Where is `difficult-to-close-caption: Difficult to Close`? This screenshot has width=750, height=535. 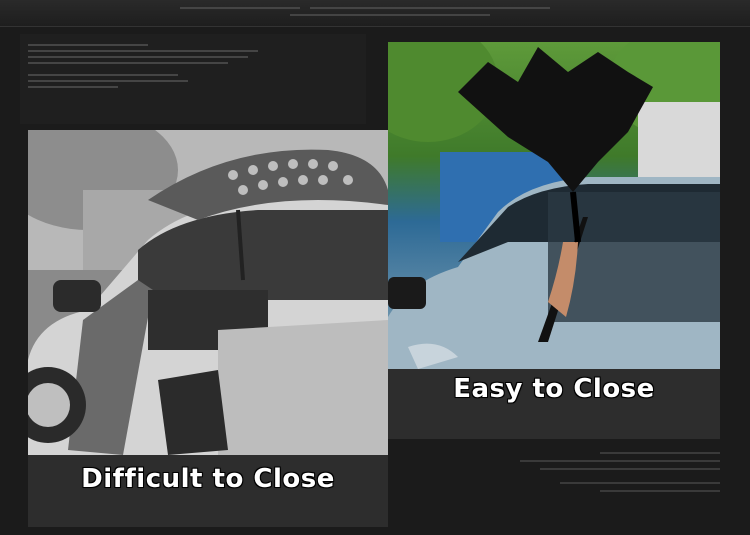 difficult-to-close-caption: Difficult to Close is located at coordinates (208, 479).